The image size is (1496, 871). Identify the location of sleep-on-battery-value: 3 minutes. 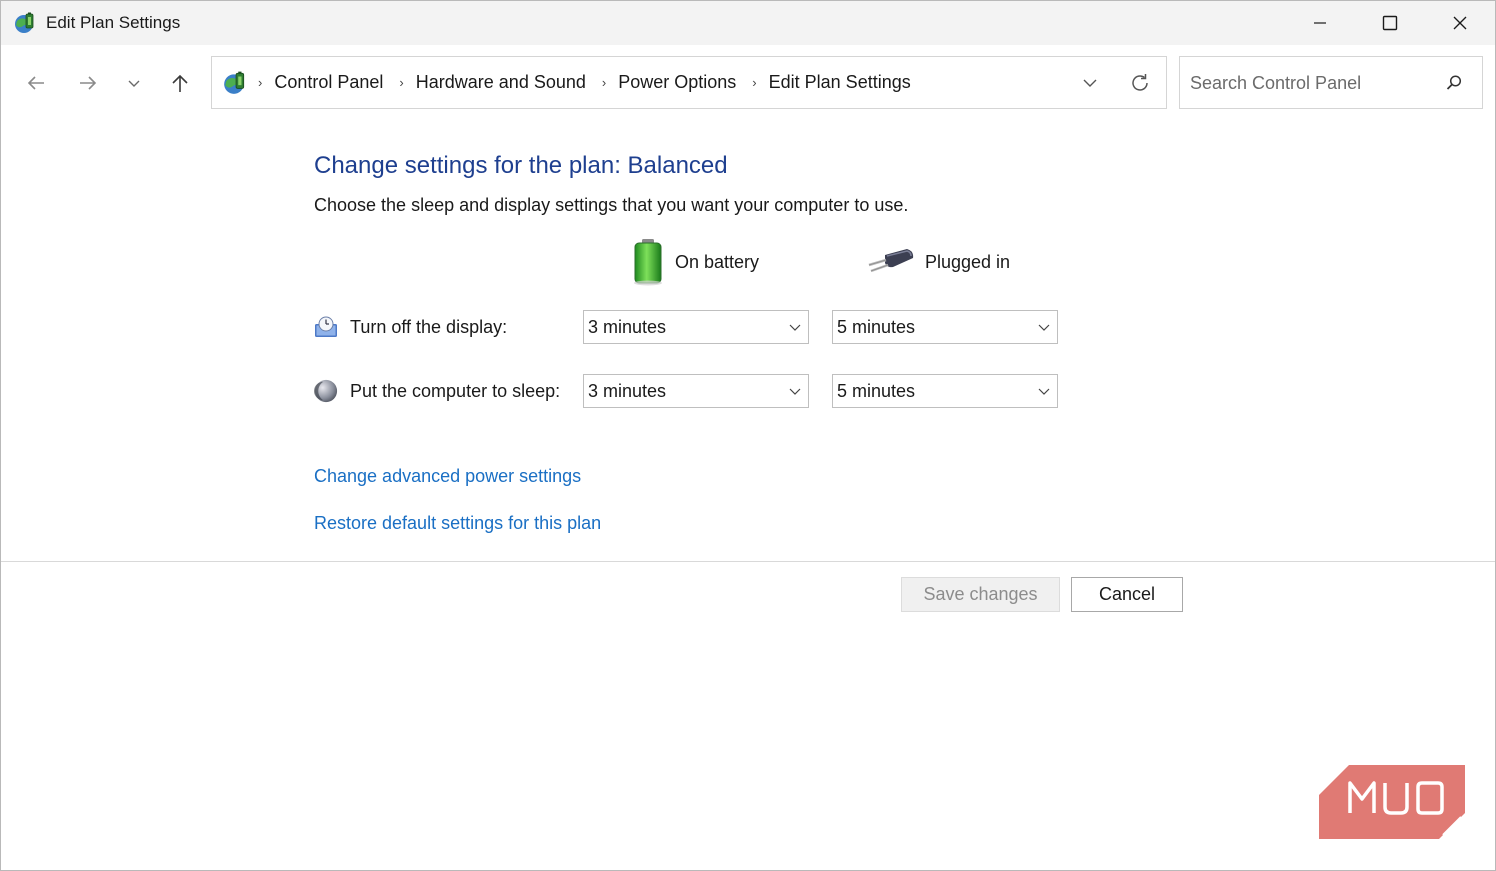
(627, 391).